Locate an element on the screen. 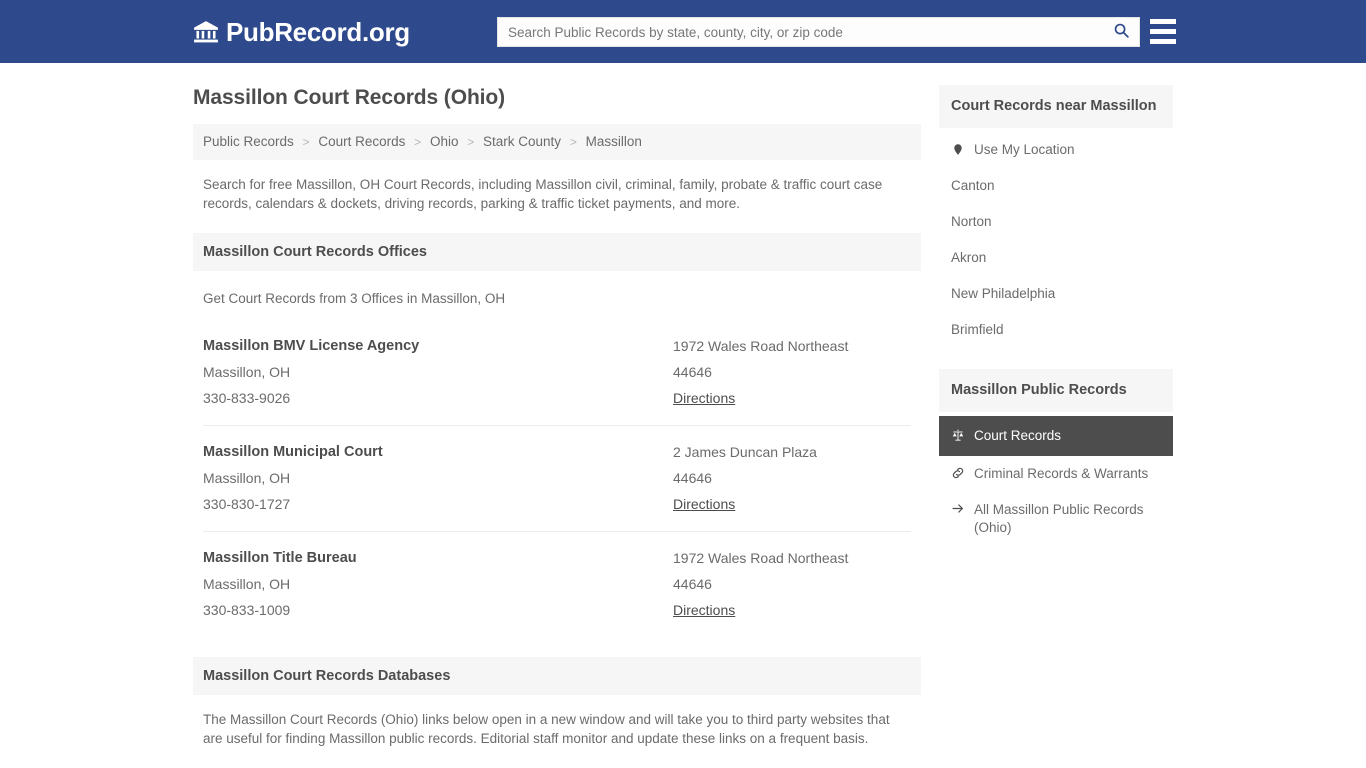  sidebar-item-label: All Massillon Public Records (Ohio) is located at coordinates (1059, 518).